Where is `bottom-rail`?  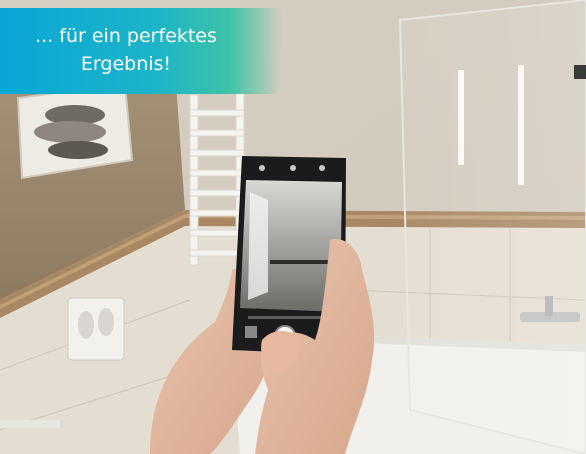
bottom-rail is located at coordinates (30, 424).